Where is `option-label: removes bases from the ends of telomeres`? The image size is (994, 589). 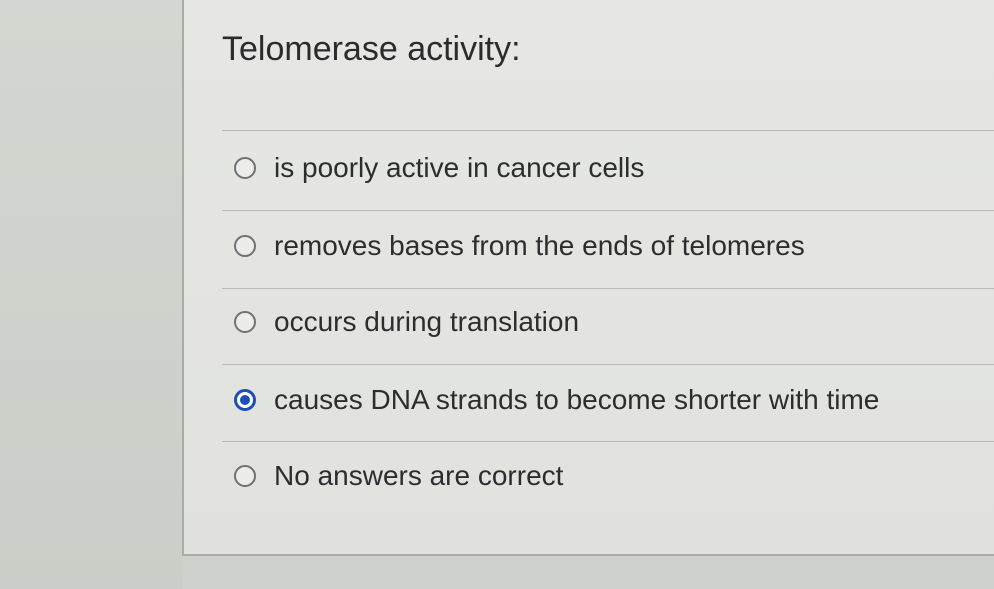
option-label: removes bases from the ends of telomeres is located at coordinates (539, 245).